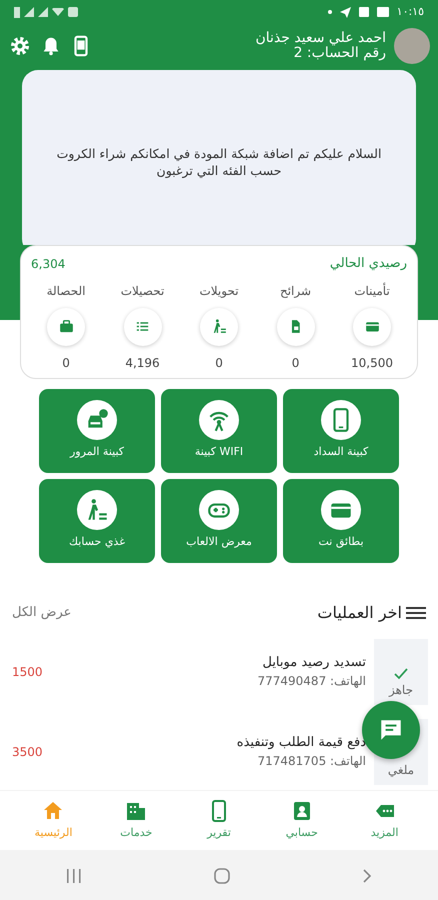  What do you see at coordinates (372, 291) in the screenshot?
I see `stat-label: تأمينات` at bounding box center [372, 291].